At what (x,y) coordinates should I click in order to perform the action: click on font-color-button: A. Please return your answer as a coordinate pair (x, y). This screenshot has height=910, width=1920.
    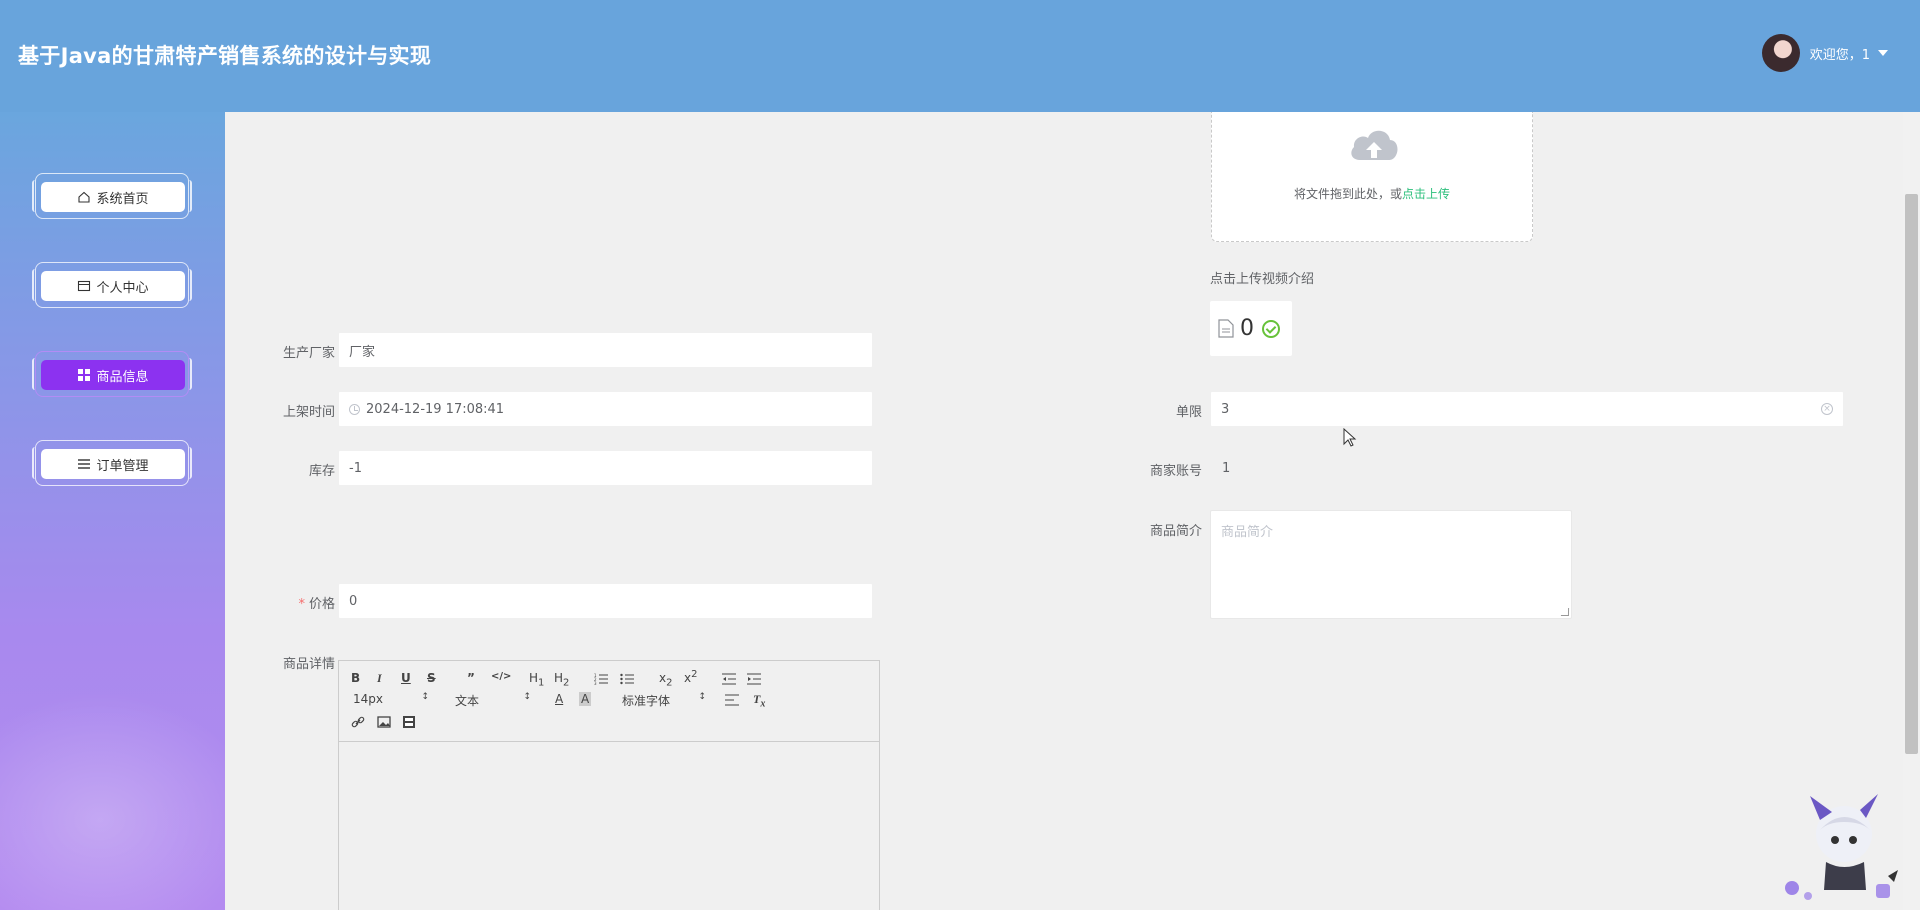
    Looking at the image, I should click on (559, 699).